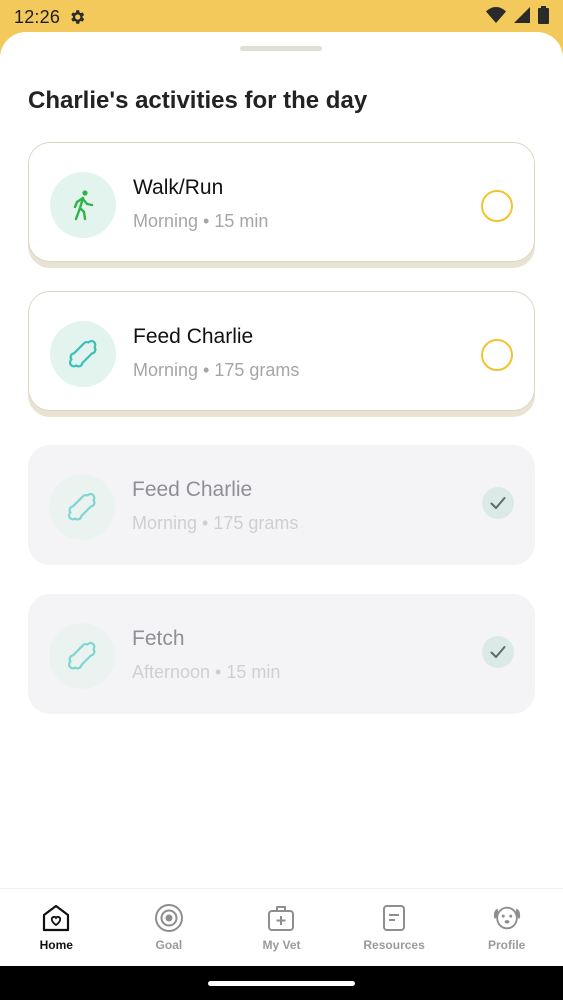 The image size is (563, 1000). Describe the element at coordinates (206, 672) in the screenshot. I see `activity-subtitle: Afternoon • 15 min` at that location.